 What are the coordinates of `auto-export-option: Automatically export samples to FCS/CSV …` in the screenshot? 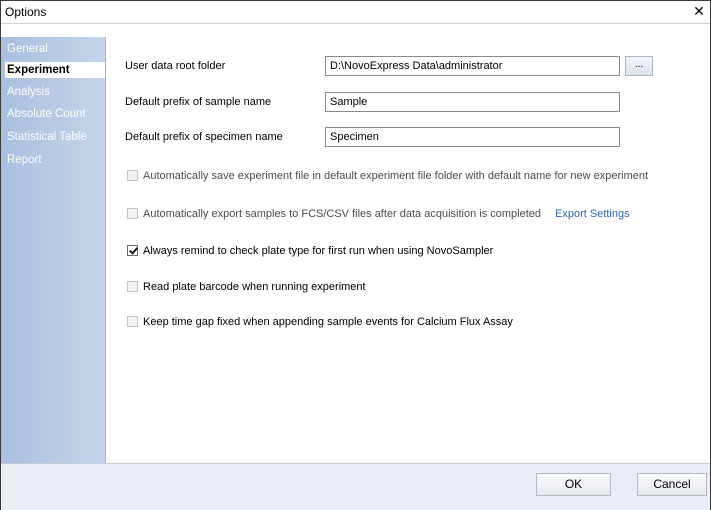 It's located at (378, 215).